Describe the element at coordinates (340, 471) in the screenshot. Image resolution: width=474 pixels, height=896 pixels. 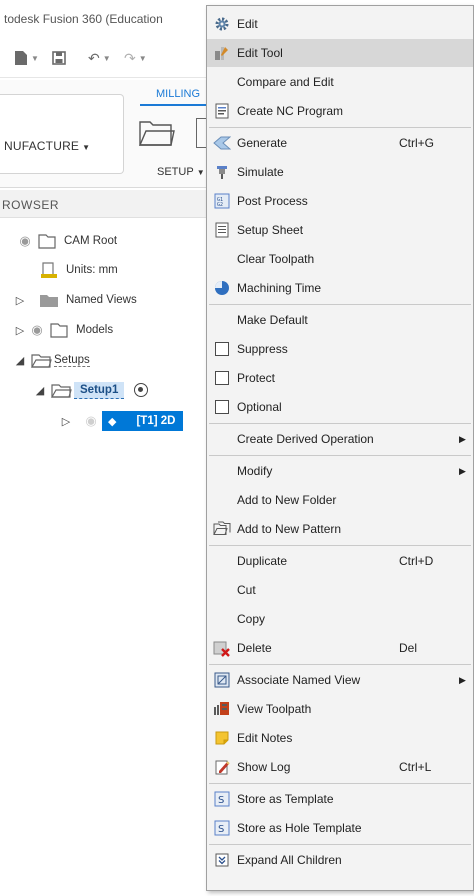
I see `menu-item-modify: Modify ▶` at that location.